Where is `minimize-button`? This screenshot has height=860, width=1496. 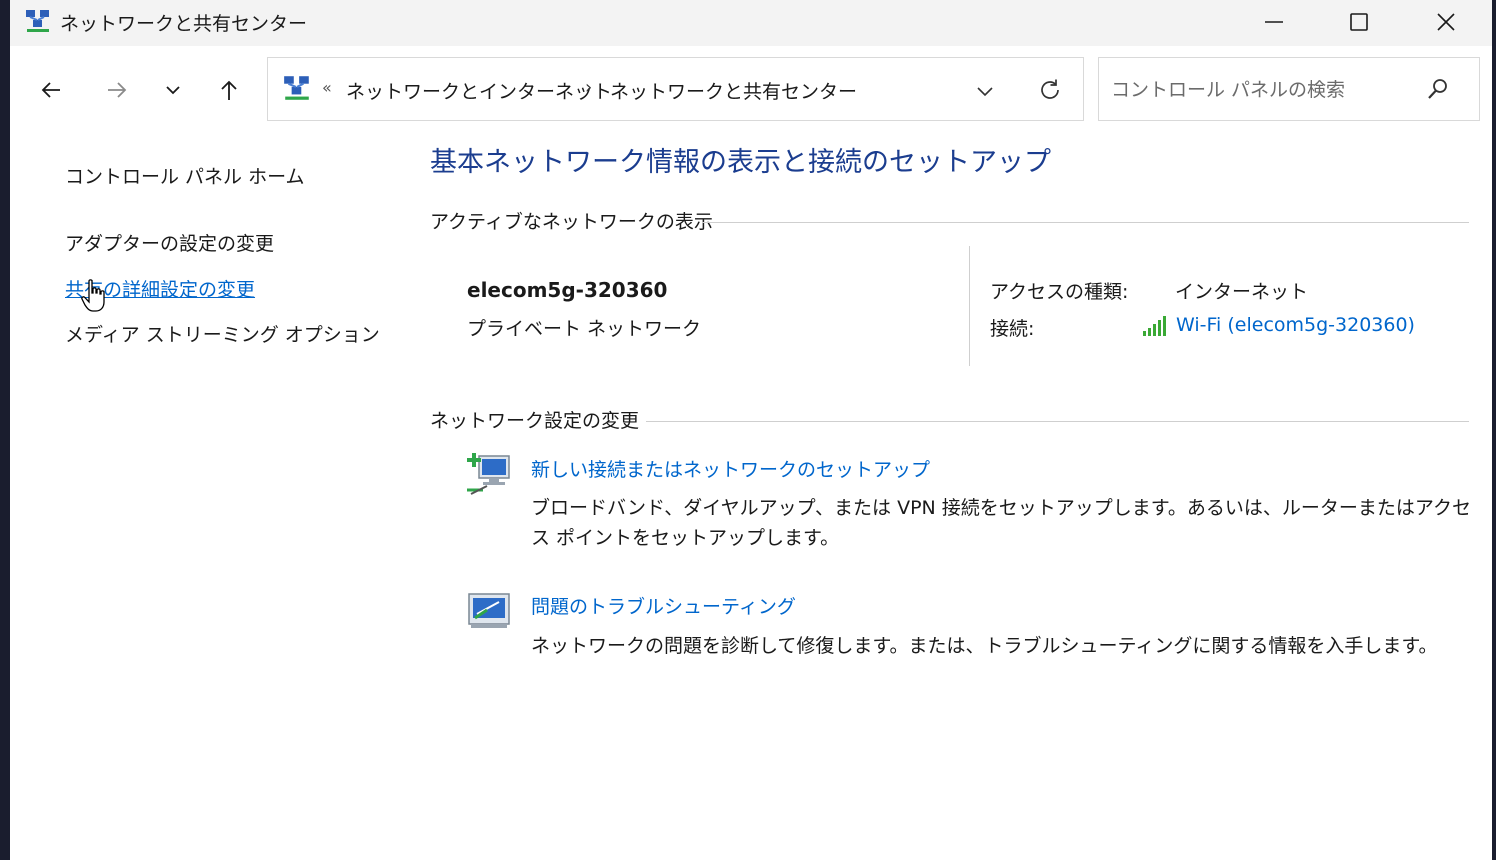
minimize-button is located at coordinates (1274, 22).